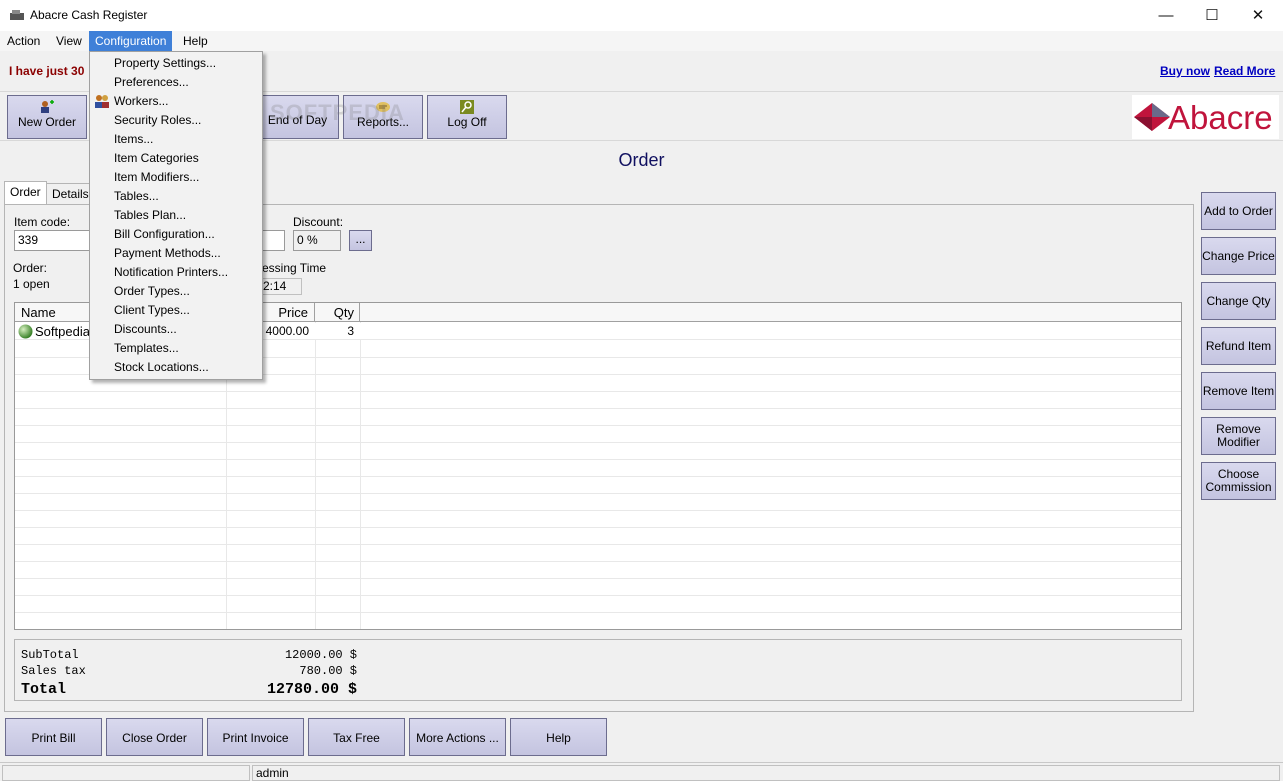 The image size is (1283, 781). I want to click on change-price-button: Change Price, so click(1238, 256).